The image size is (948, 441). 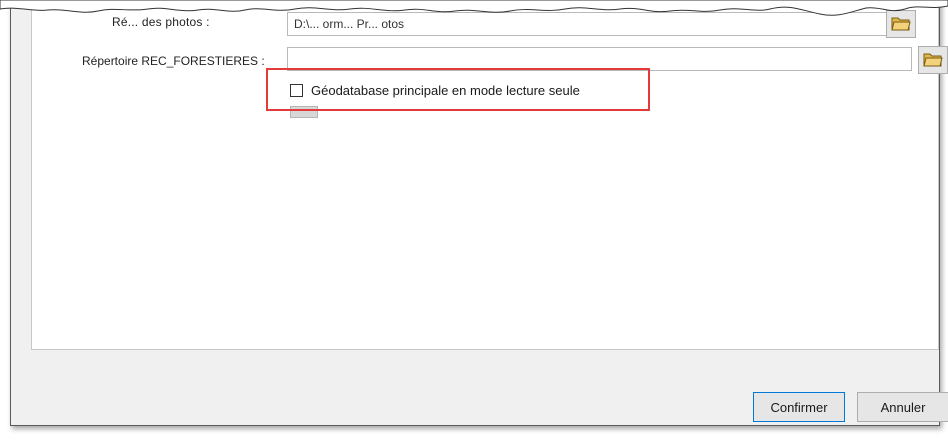 What do you see at coordinates (474, 8) in the screenshot?
I see `torn-edge` at bounding box center [474, 8].